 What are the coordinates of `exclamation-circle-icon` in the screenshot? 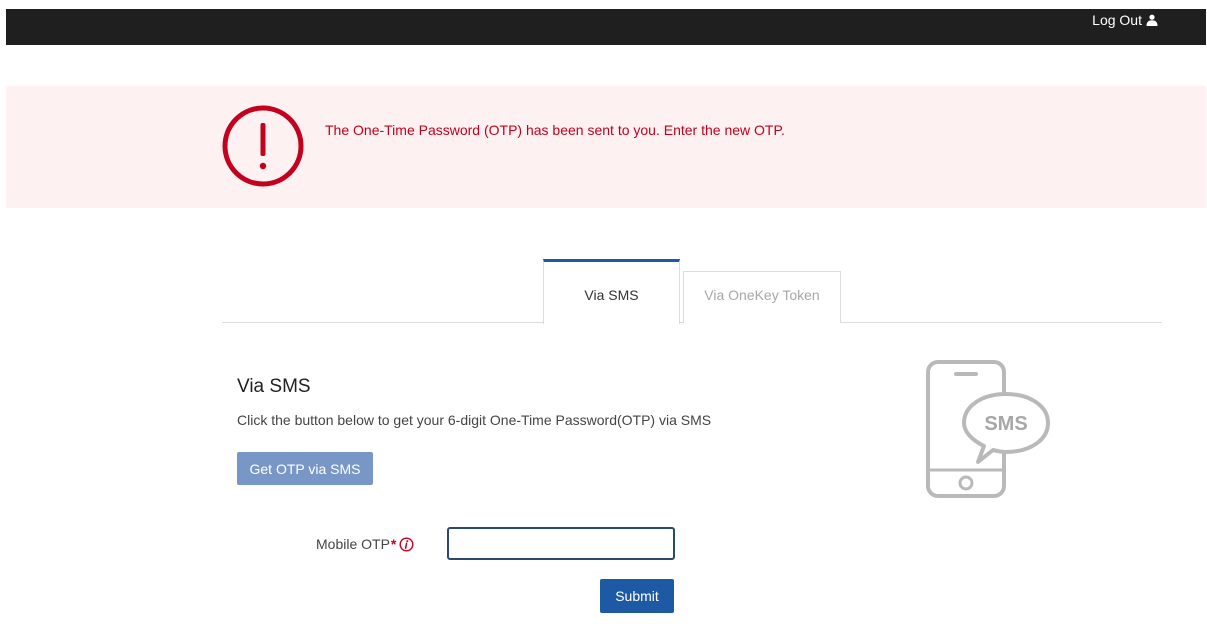 It's located at (263, 146).